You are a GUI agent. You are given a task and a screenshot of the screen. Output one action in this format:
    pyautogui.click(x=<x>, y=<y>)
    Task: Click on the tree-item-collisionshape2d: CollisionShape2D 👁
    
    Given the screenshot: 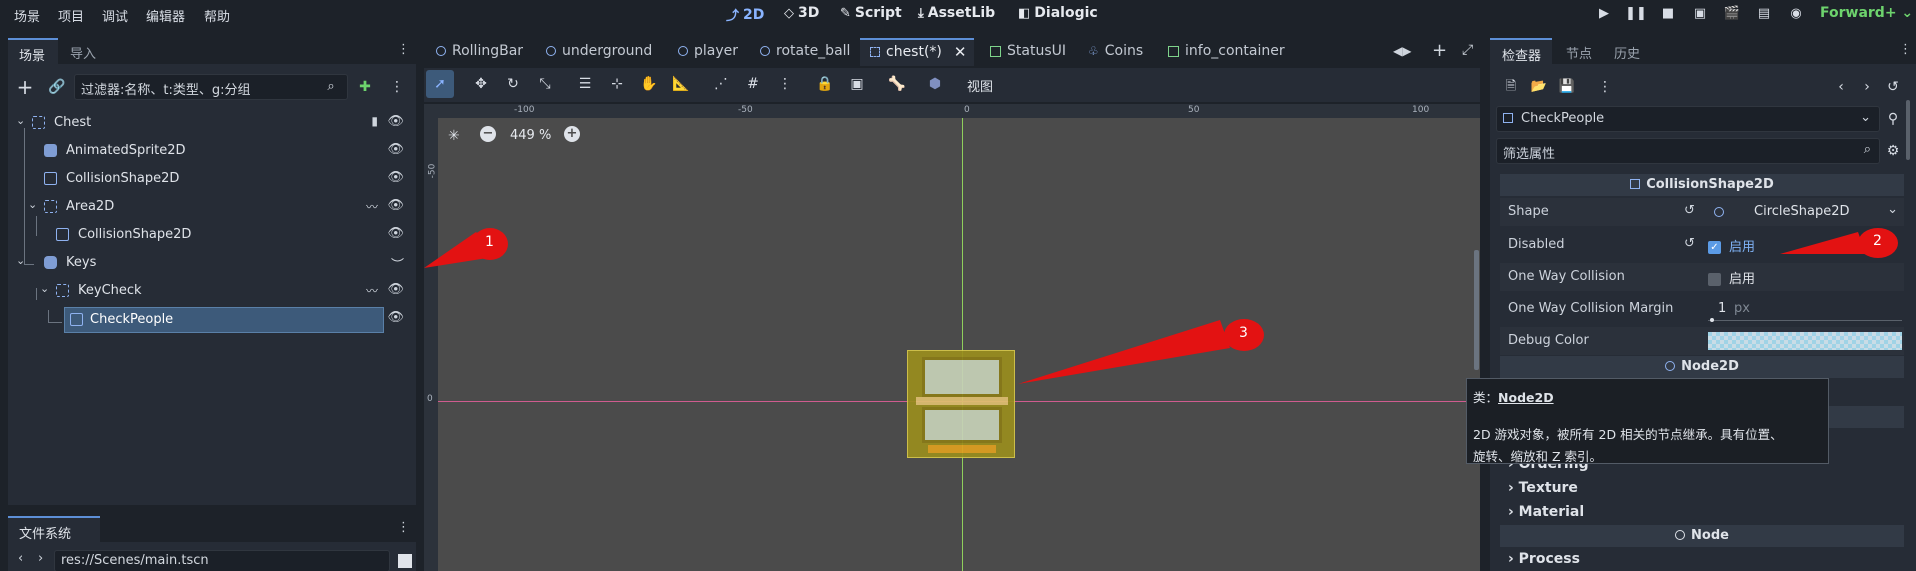 What is the action you would take?
    pyautogui.click(x=212, y=179)
    